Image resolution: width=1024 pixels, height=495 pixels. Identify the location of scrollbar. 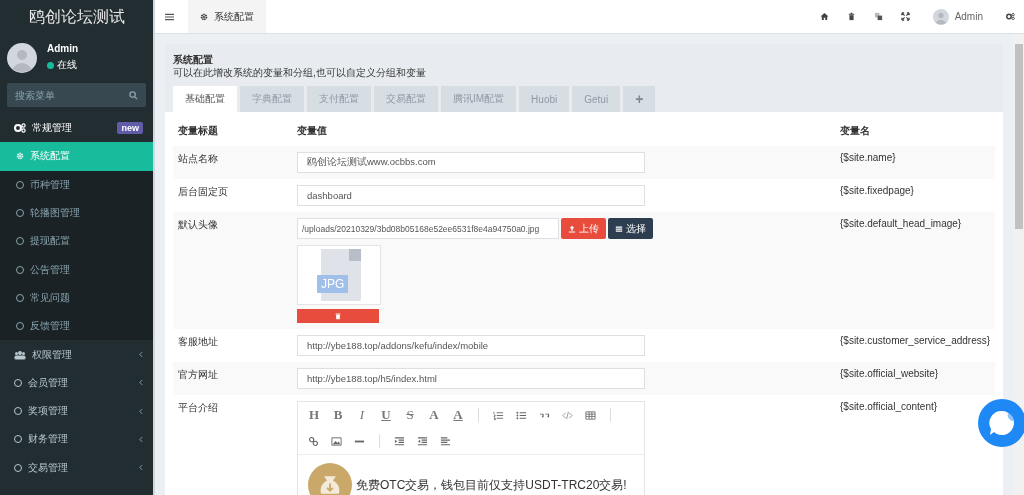
(1018, 264).